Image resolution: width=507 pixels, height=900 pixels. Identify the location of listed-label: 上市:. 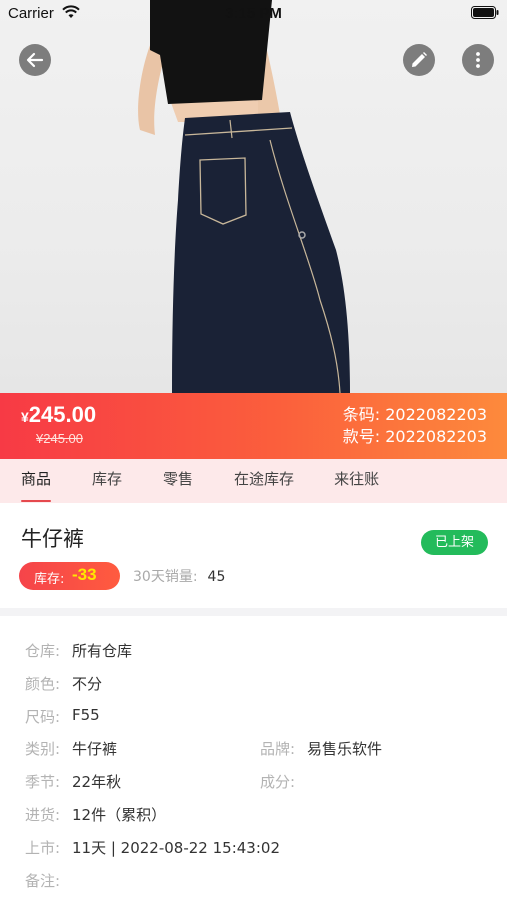
(43, 848).